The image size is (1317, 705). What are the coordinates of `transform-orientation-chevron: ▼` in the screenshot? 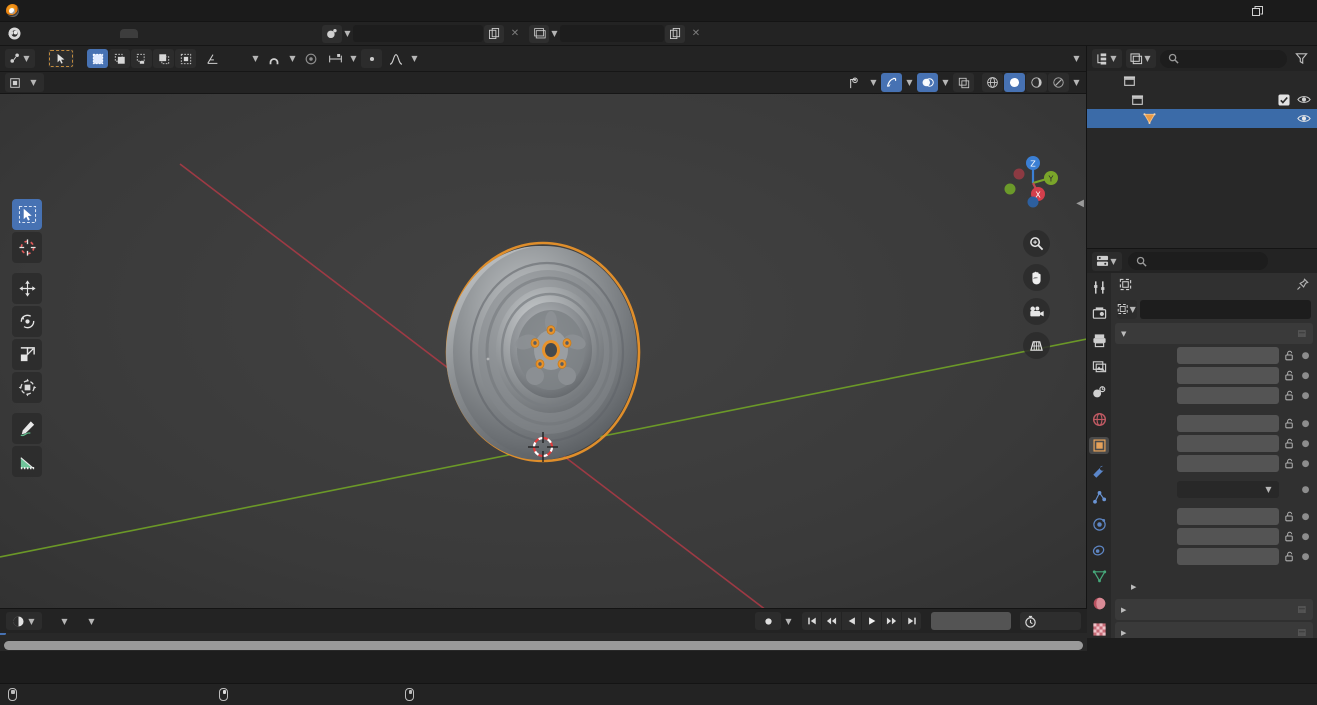 It's located at (255, 58).